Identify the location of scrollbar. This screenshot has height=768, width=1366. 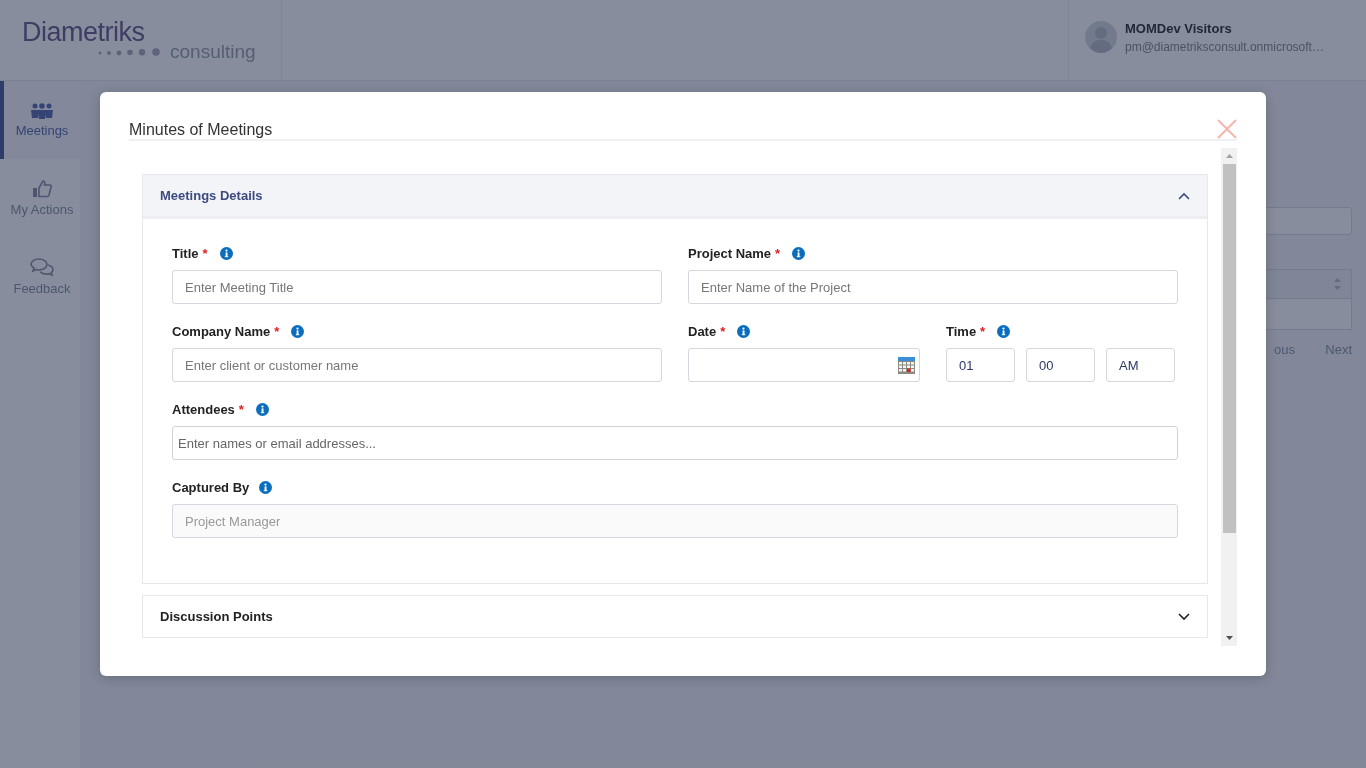
(1229, 397).